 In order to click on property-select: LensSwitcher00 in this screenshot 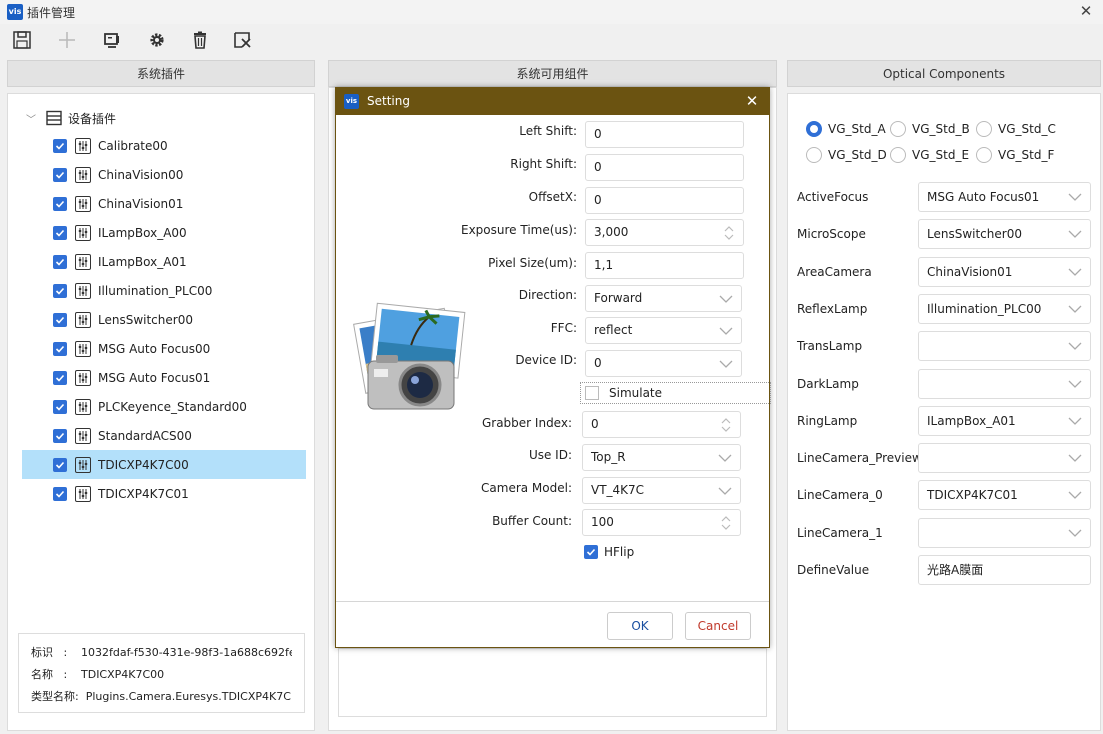, I will do `click(1004, 234)`.